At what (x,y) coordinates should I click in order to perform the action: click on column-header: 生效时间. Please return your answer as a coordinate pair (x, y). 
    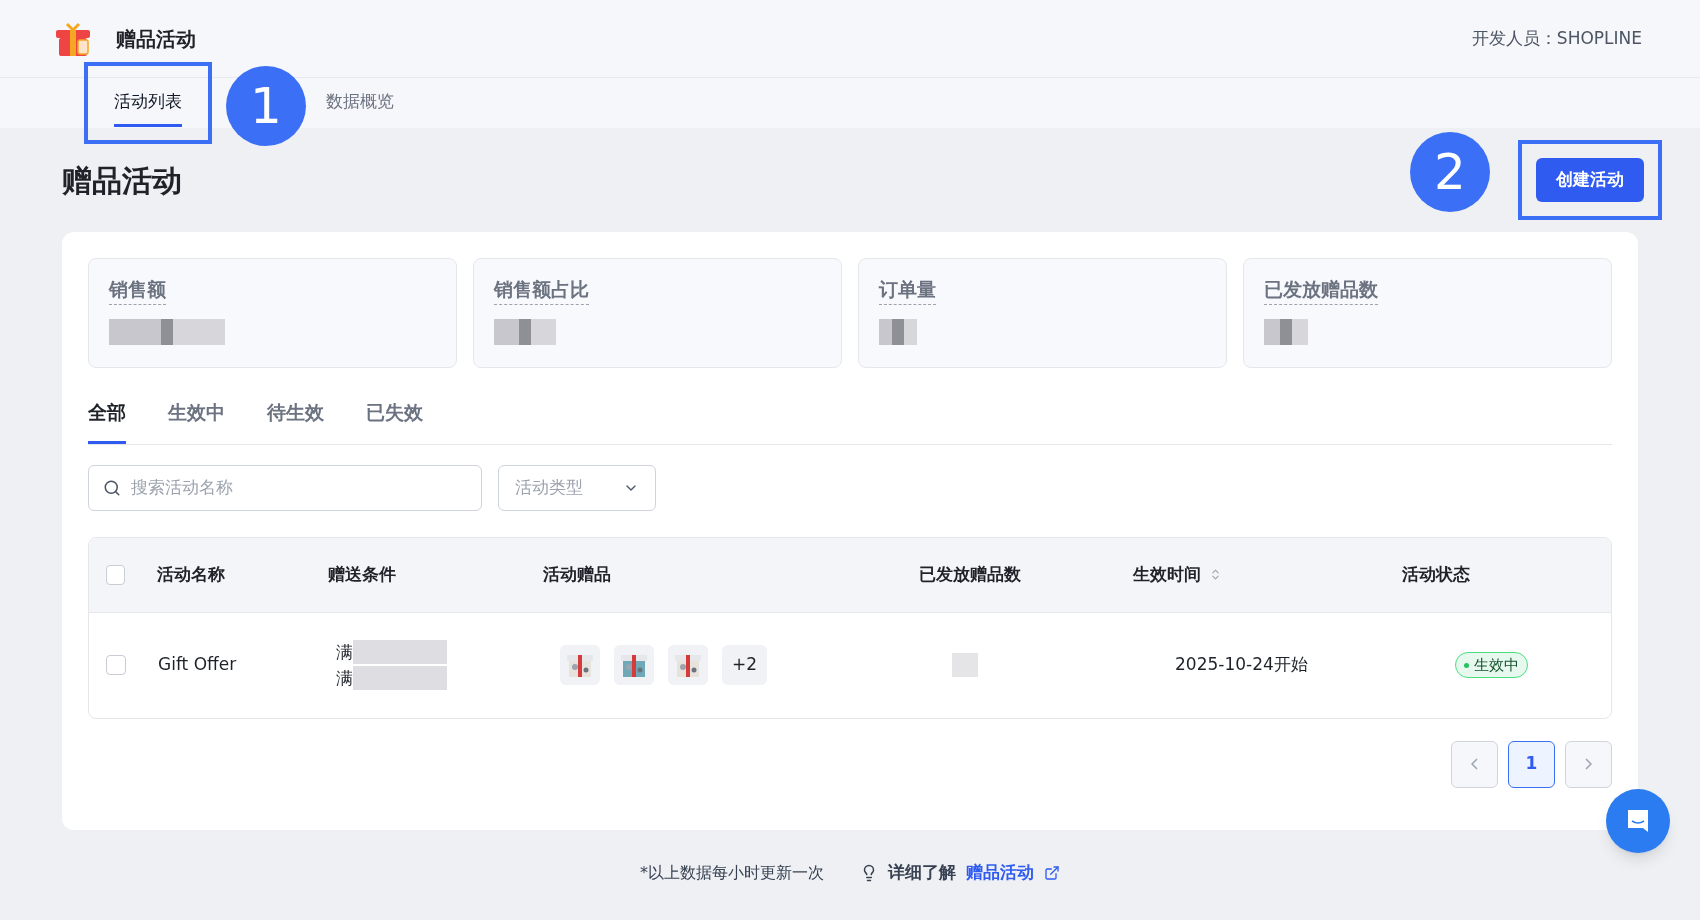
    Looking at the image, I should click on (1167, 574).